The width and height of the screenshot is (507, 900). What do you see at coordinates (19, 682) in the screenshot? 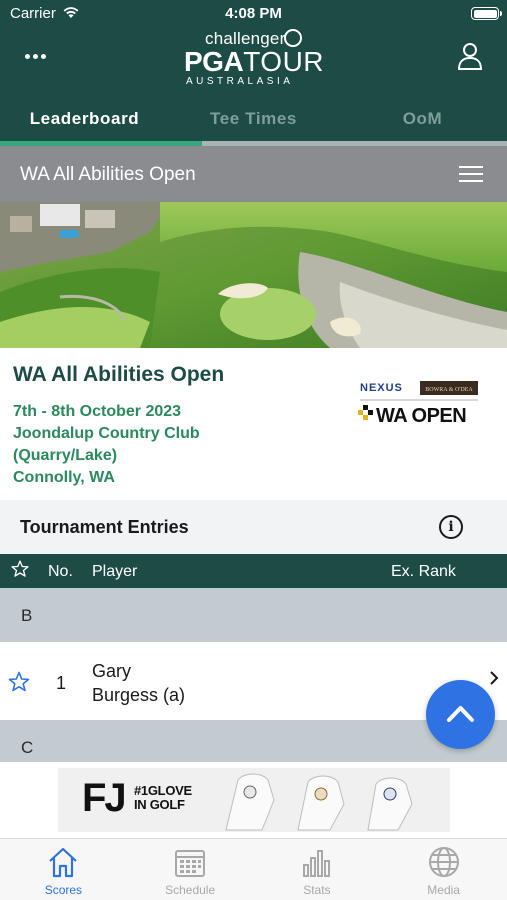
I see `favorite-star-icon` at bounding box center [19, 682].